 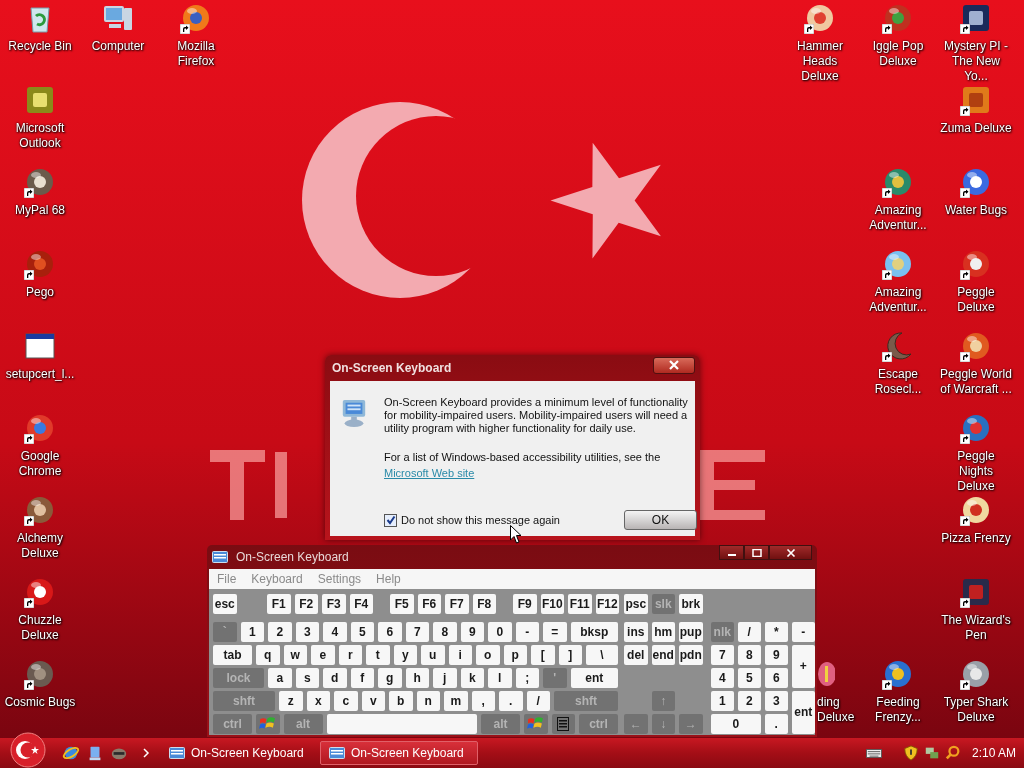 I want to click on key: 5, so click(x=362, y=632).